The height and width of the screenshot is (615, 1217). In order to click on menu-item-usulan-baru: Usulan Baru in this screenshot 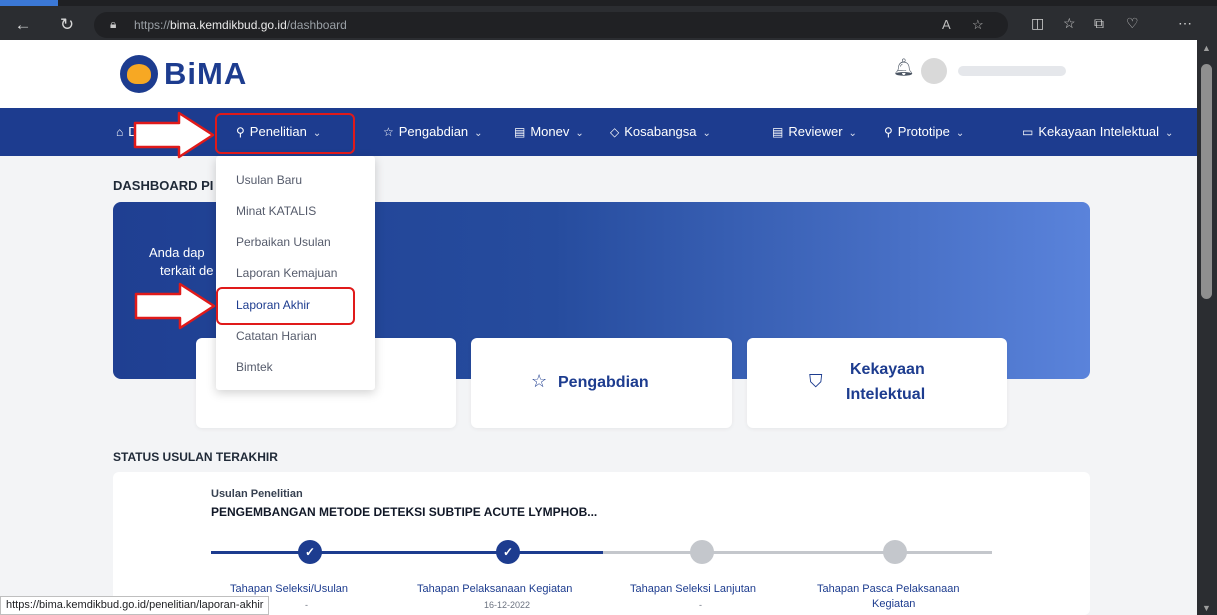, I will do `click(269, 180)`.